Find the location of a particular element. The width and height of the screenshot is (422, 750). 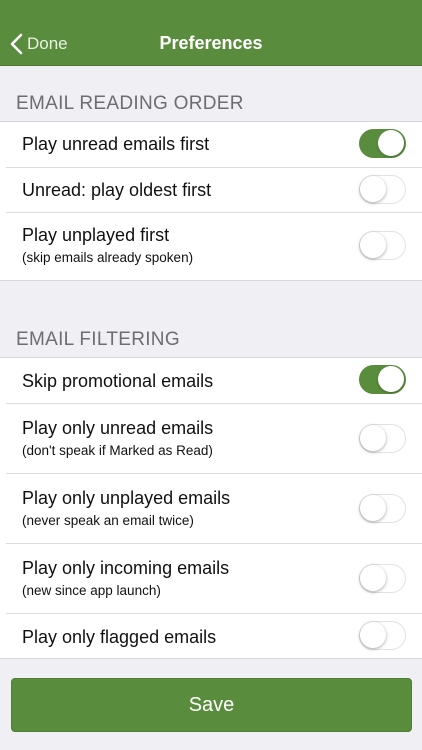

save-button-label: Save is located at coordinates (211, 704).